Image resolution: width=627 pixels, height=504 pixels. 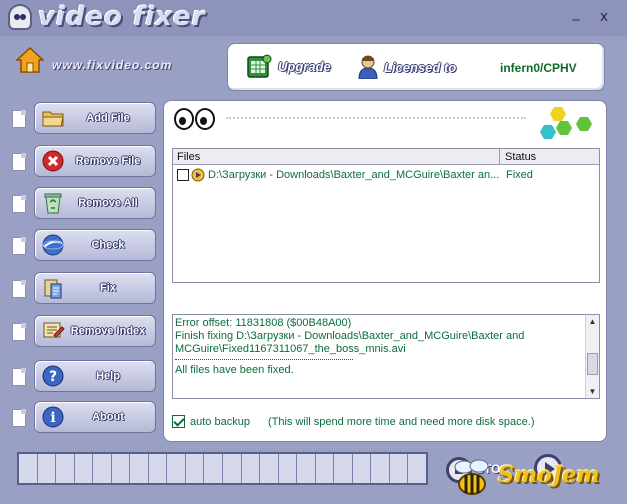 What do you see at coordinates (592, 364) in the screenshot?
I see `scroll-thumb` at bounding box center [592, 364].